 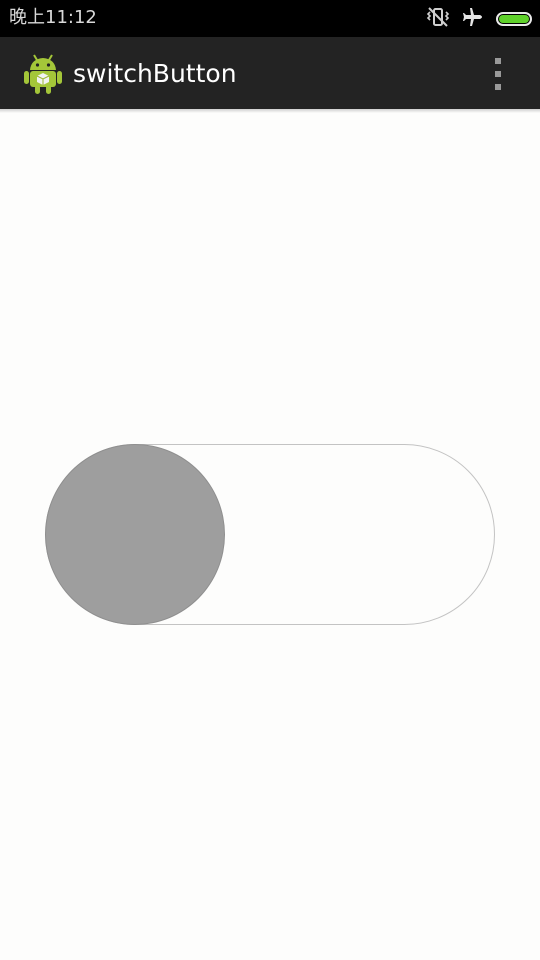 What do you see at coordinates (270, 73) in the screenshot?
I see `action-bar: switchButton` at bounding box center [270, 73].